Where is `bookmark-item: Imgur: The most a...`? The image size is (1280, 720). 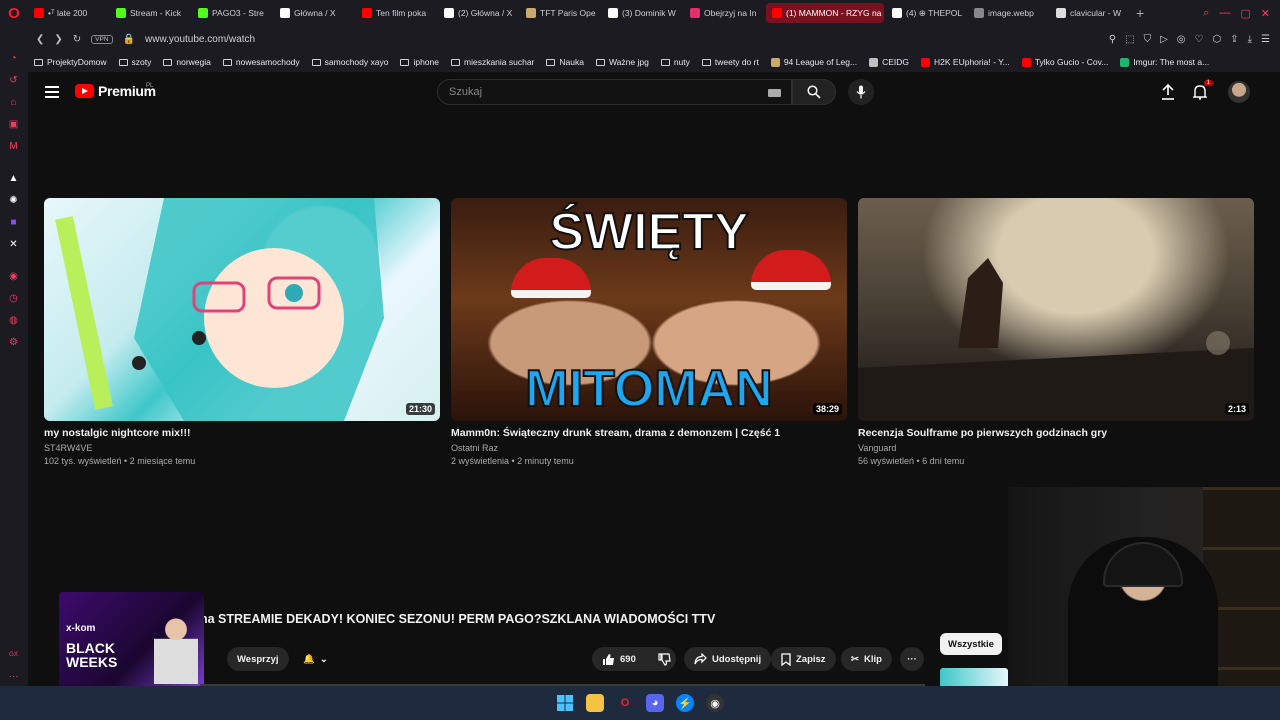 bookmark-item: Imgur: The most a... is located at coordinates (1164, 62).